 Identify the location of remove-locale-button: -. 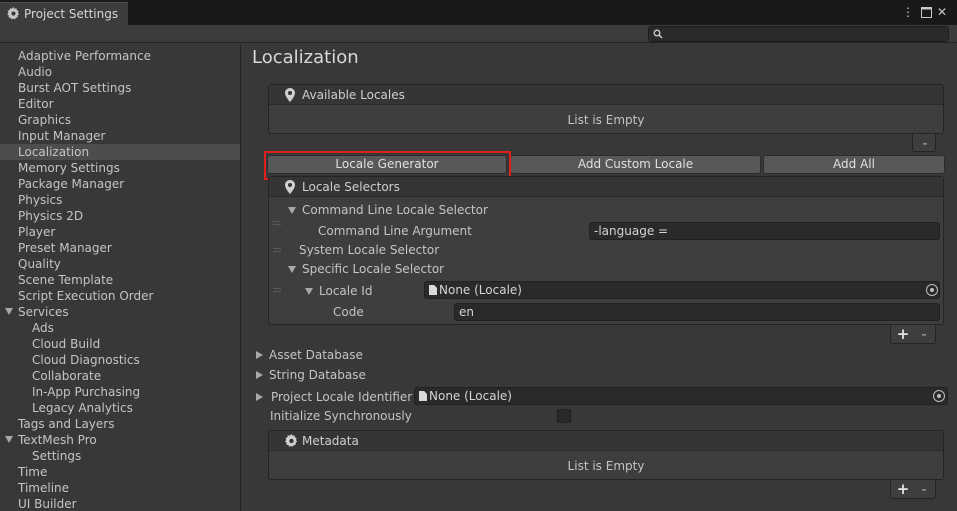
(925, 143).